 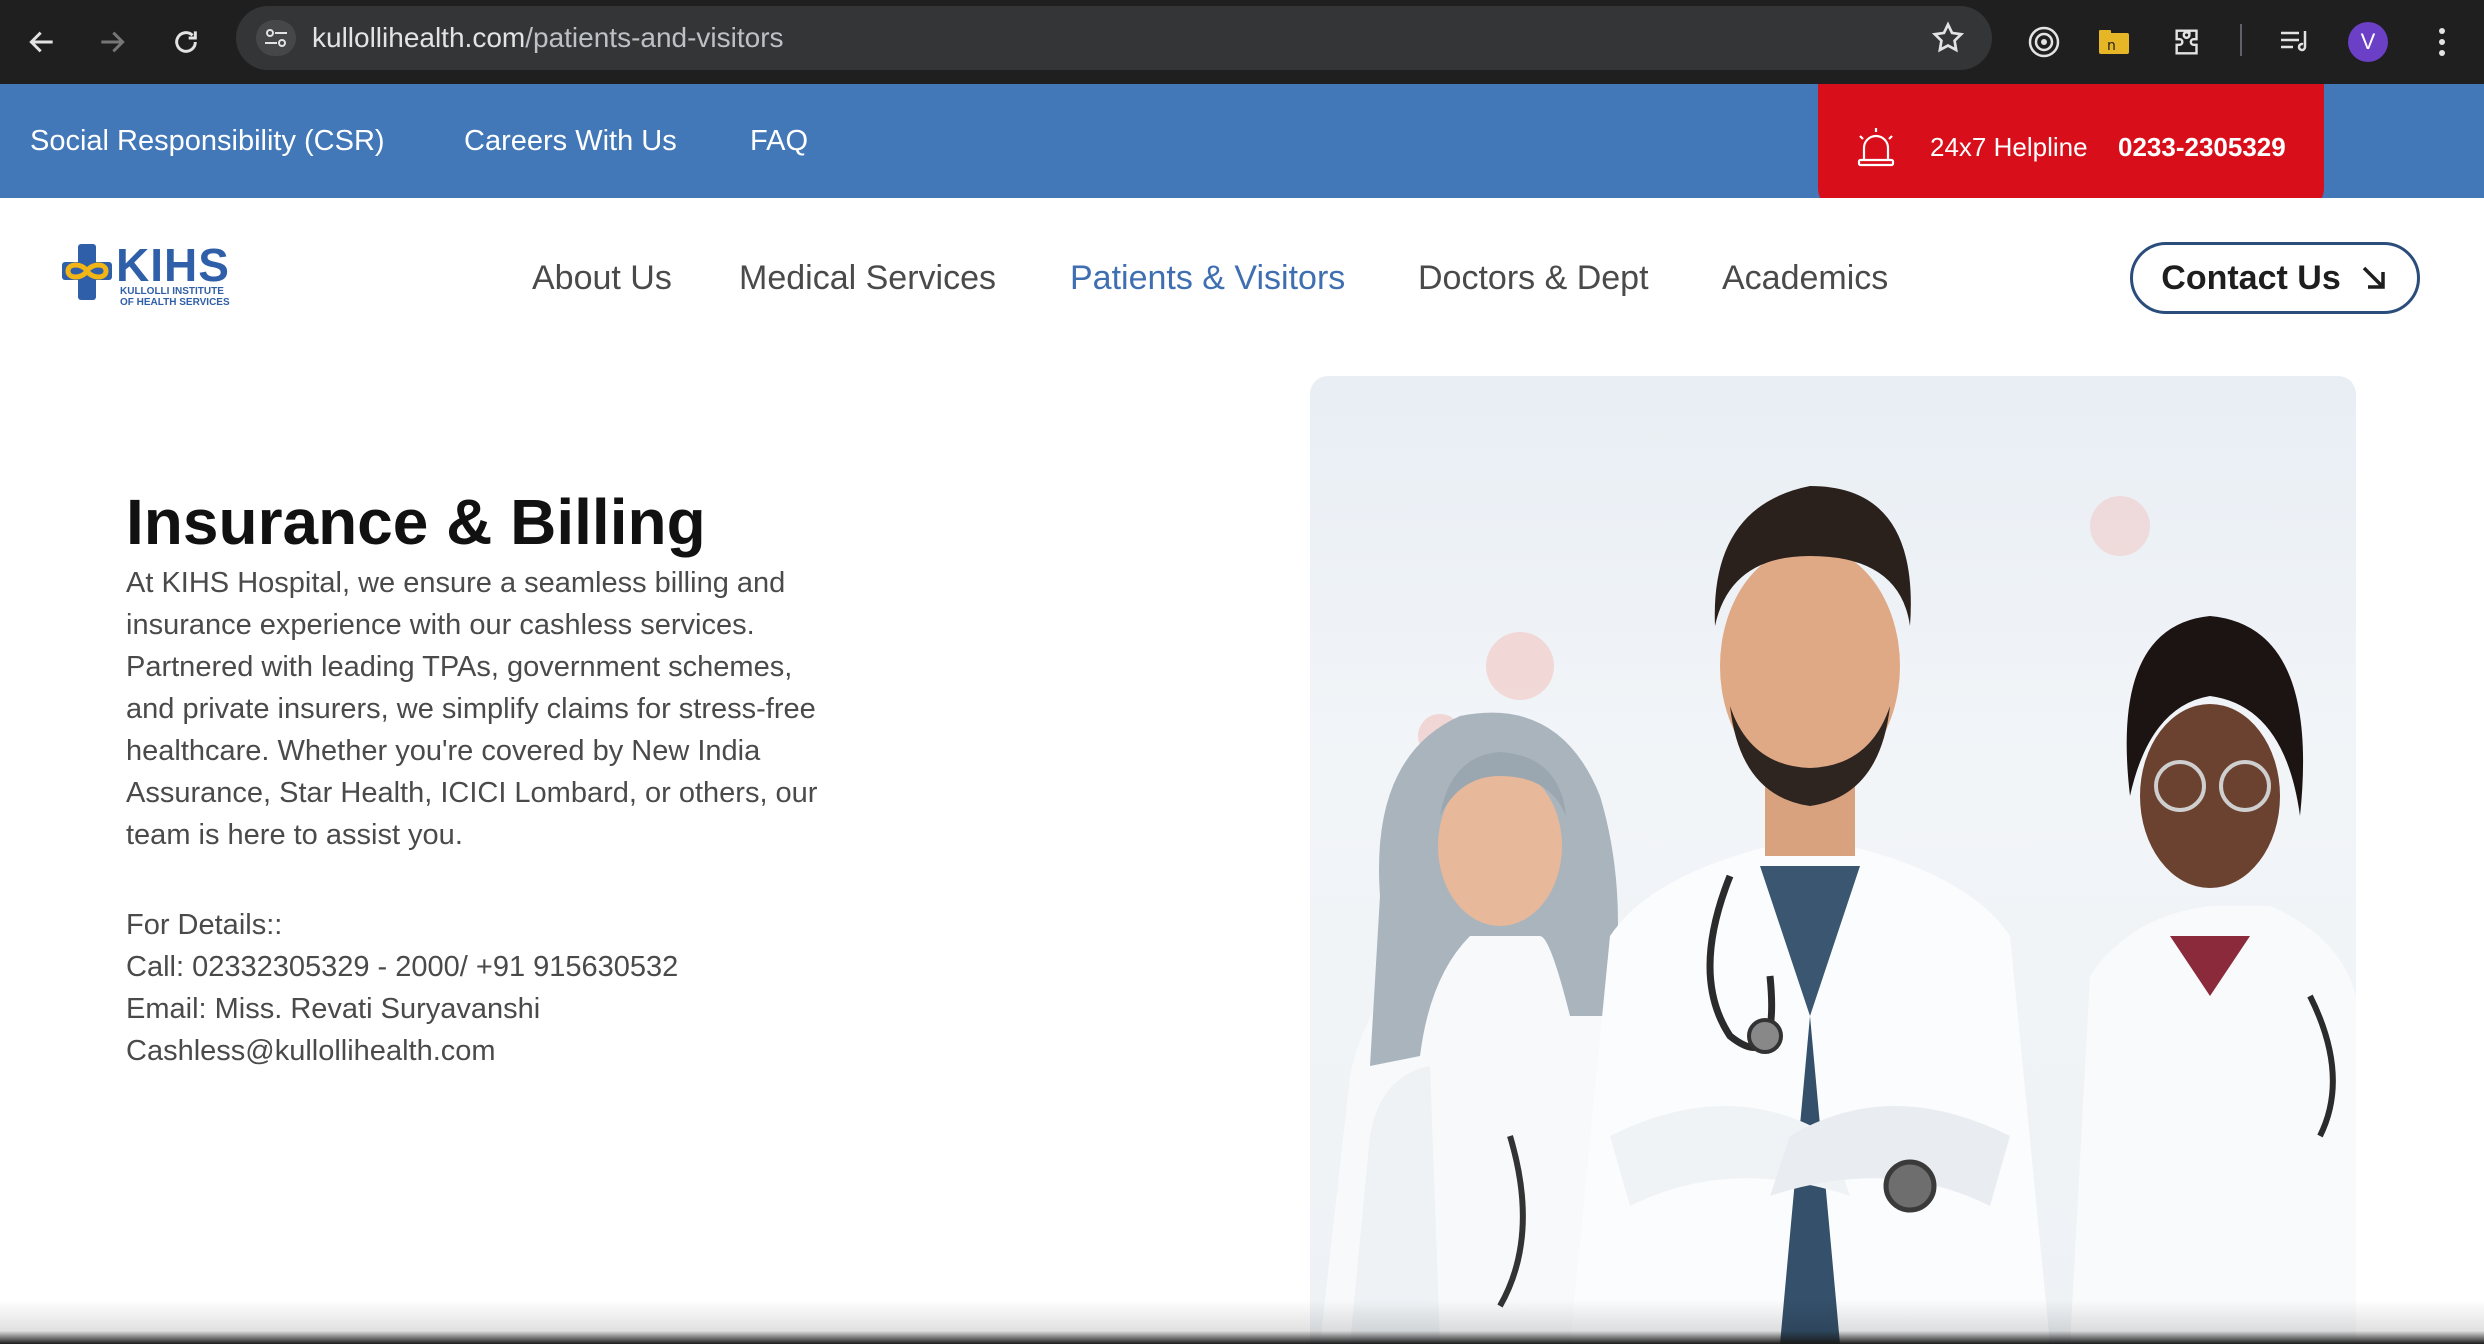 I want to click on bookmark-star-icon, so click(x=1948, y=38).